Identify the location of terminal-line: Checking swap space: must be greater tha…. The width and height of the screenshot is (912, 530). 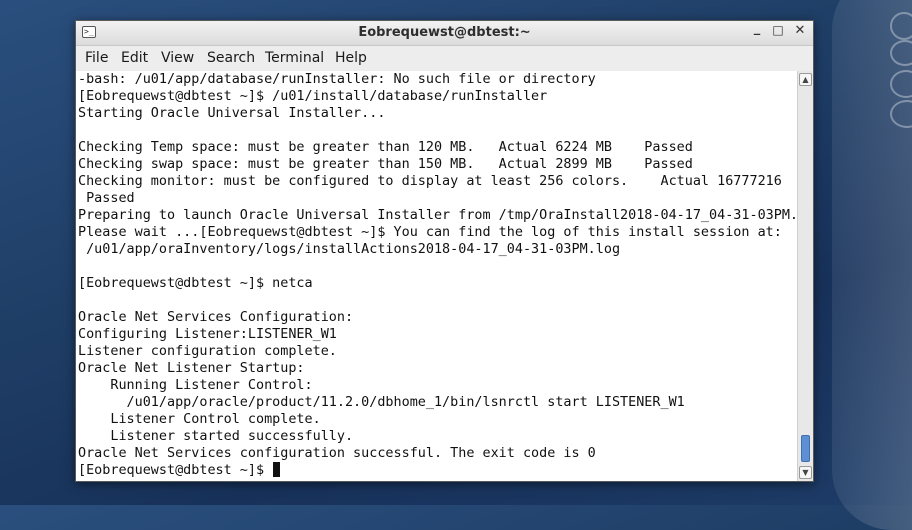
(385, 164).